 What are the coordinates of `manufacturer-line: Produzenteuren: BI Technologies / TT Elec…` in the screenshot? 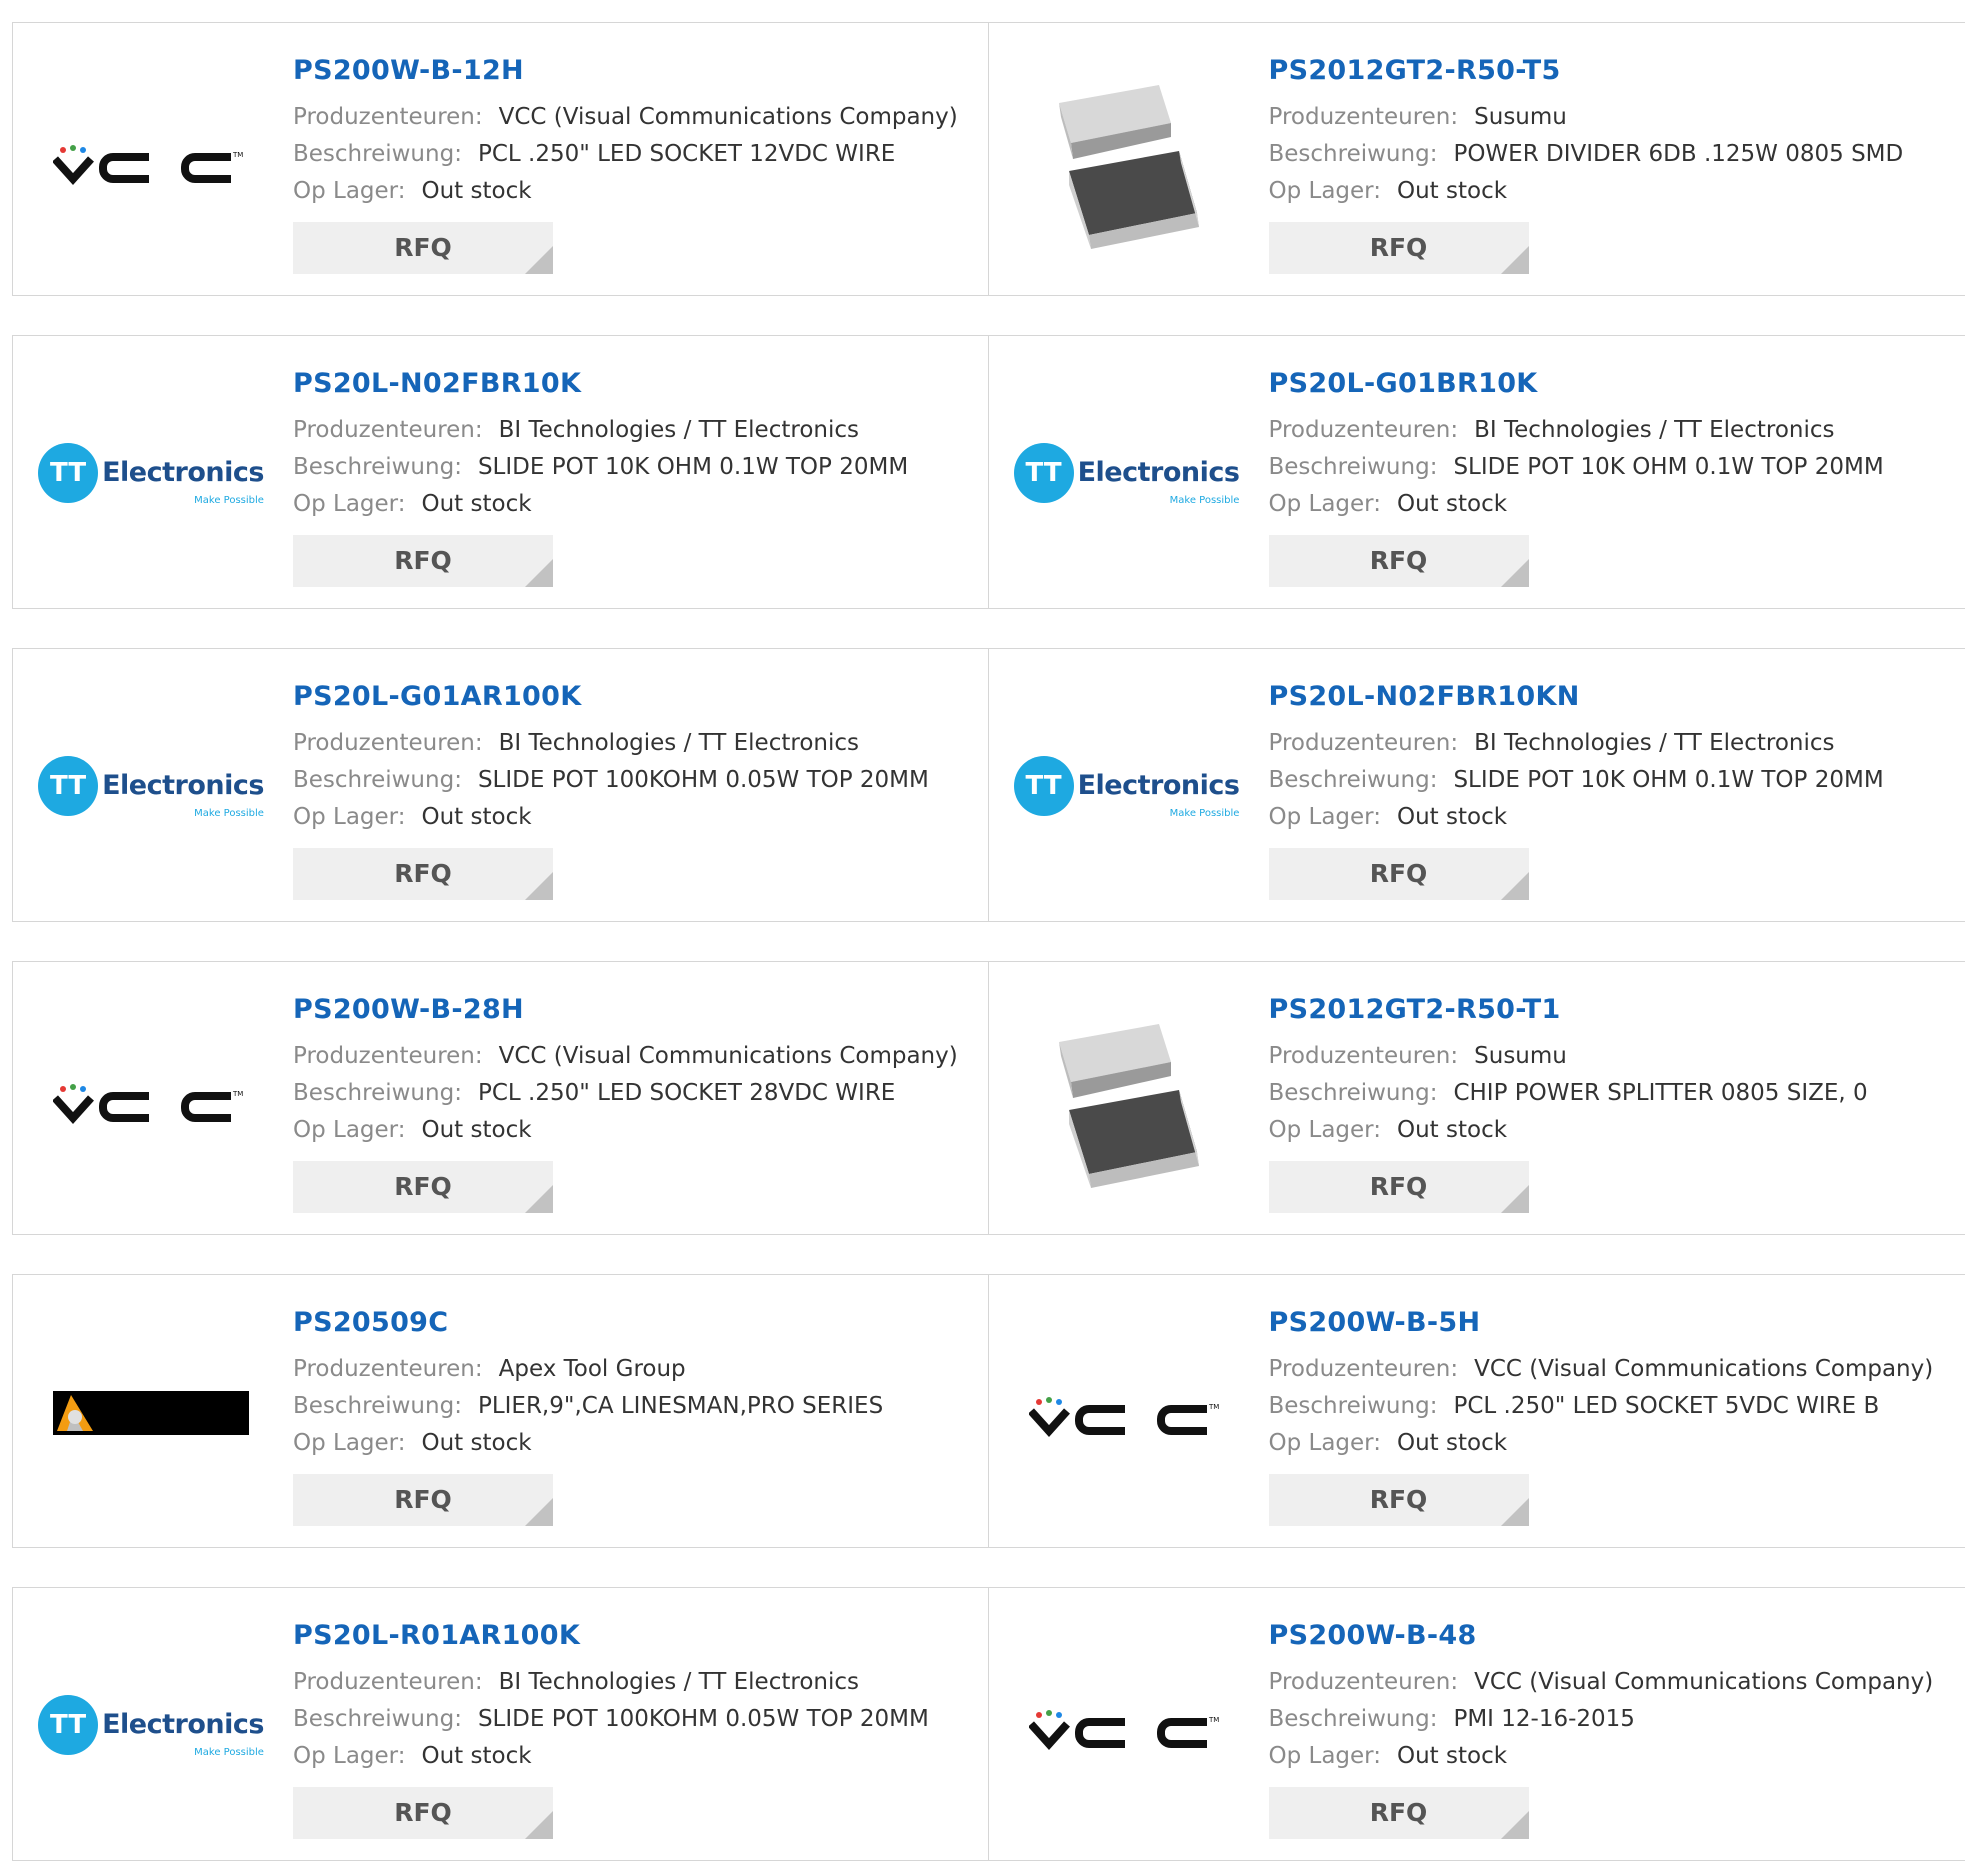 It's located at (611, 1682).